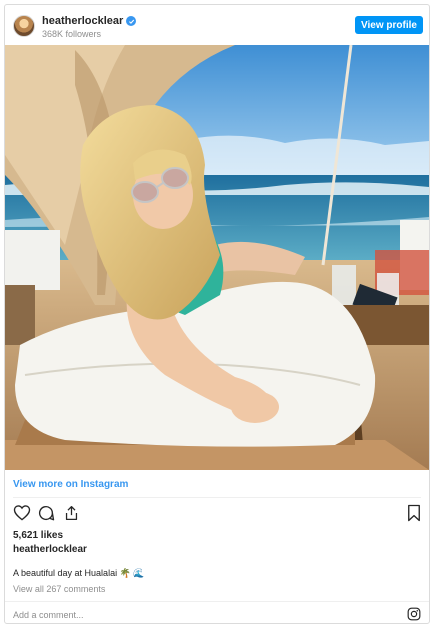  Describe the element at coordinates (414, 515) in the screenshot. I see `bookmark-icon` at that location.